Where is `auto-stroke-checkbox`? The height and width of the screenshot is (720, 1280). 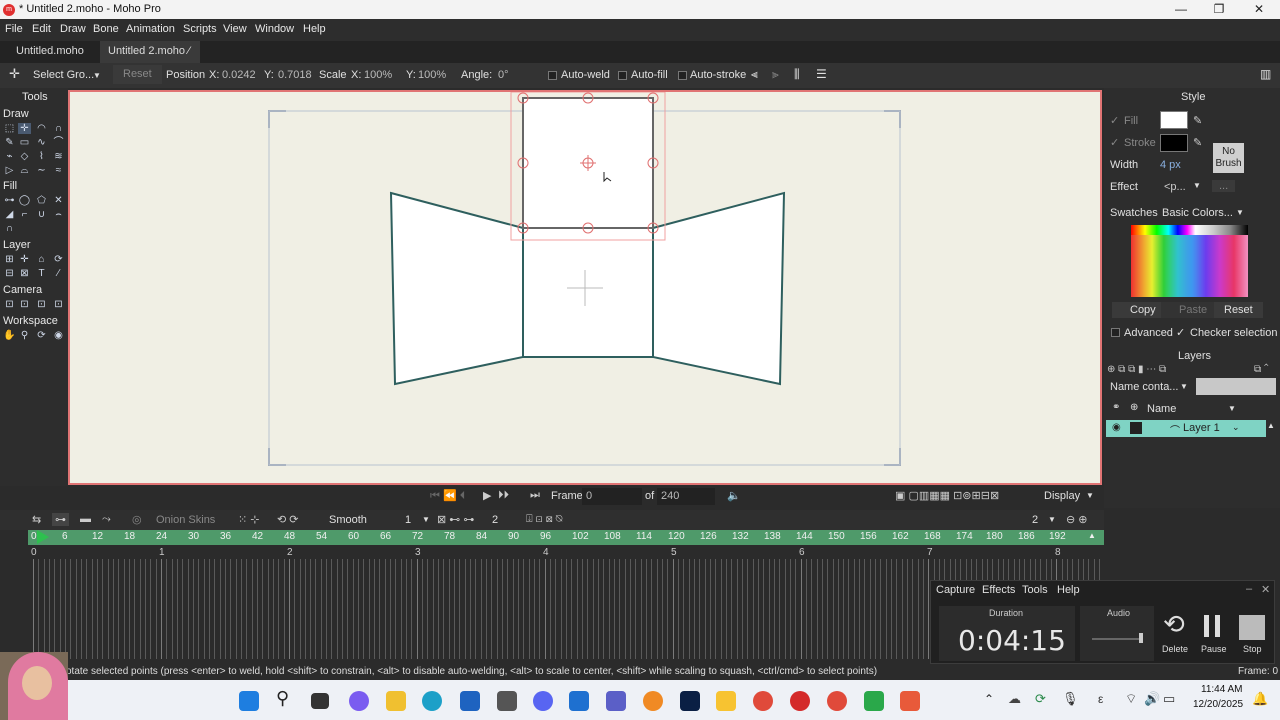 auto-stroke-checkbox is located at coordinates (682, 75).